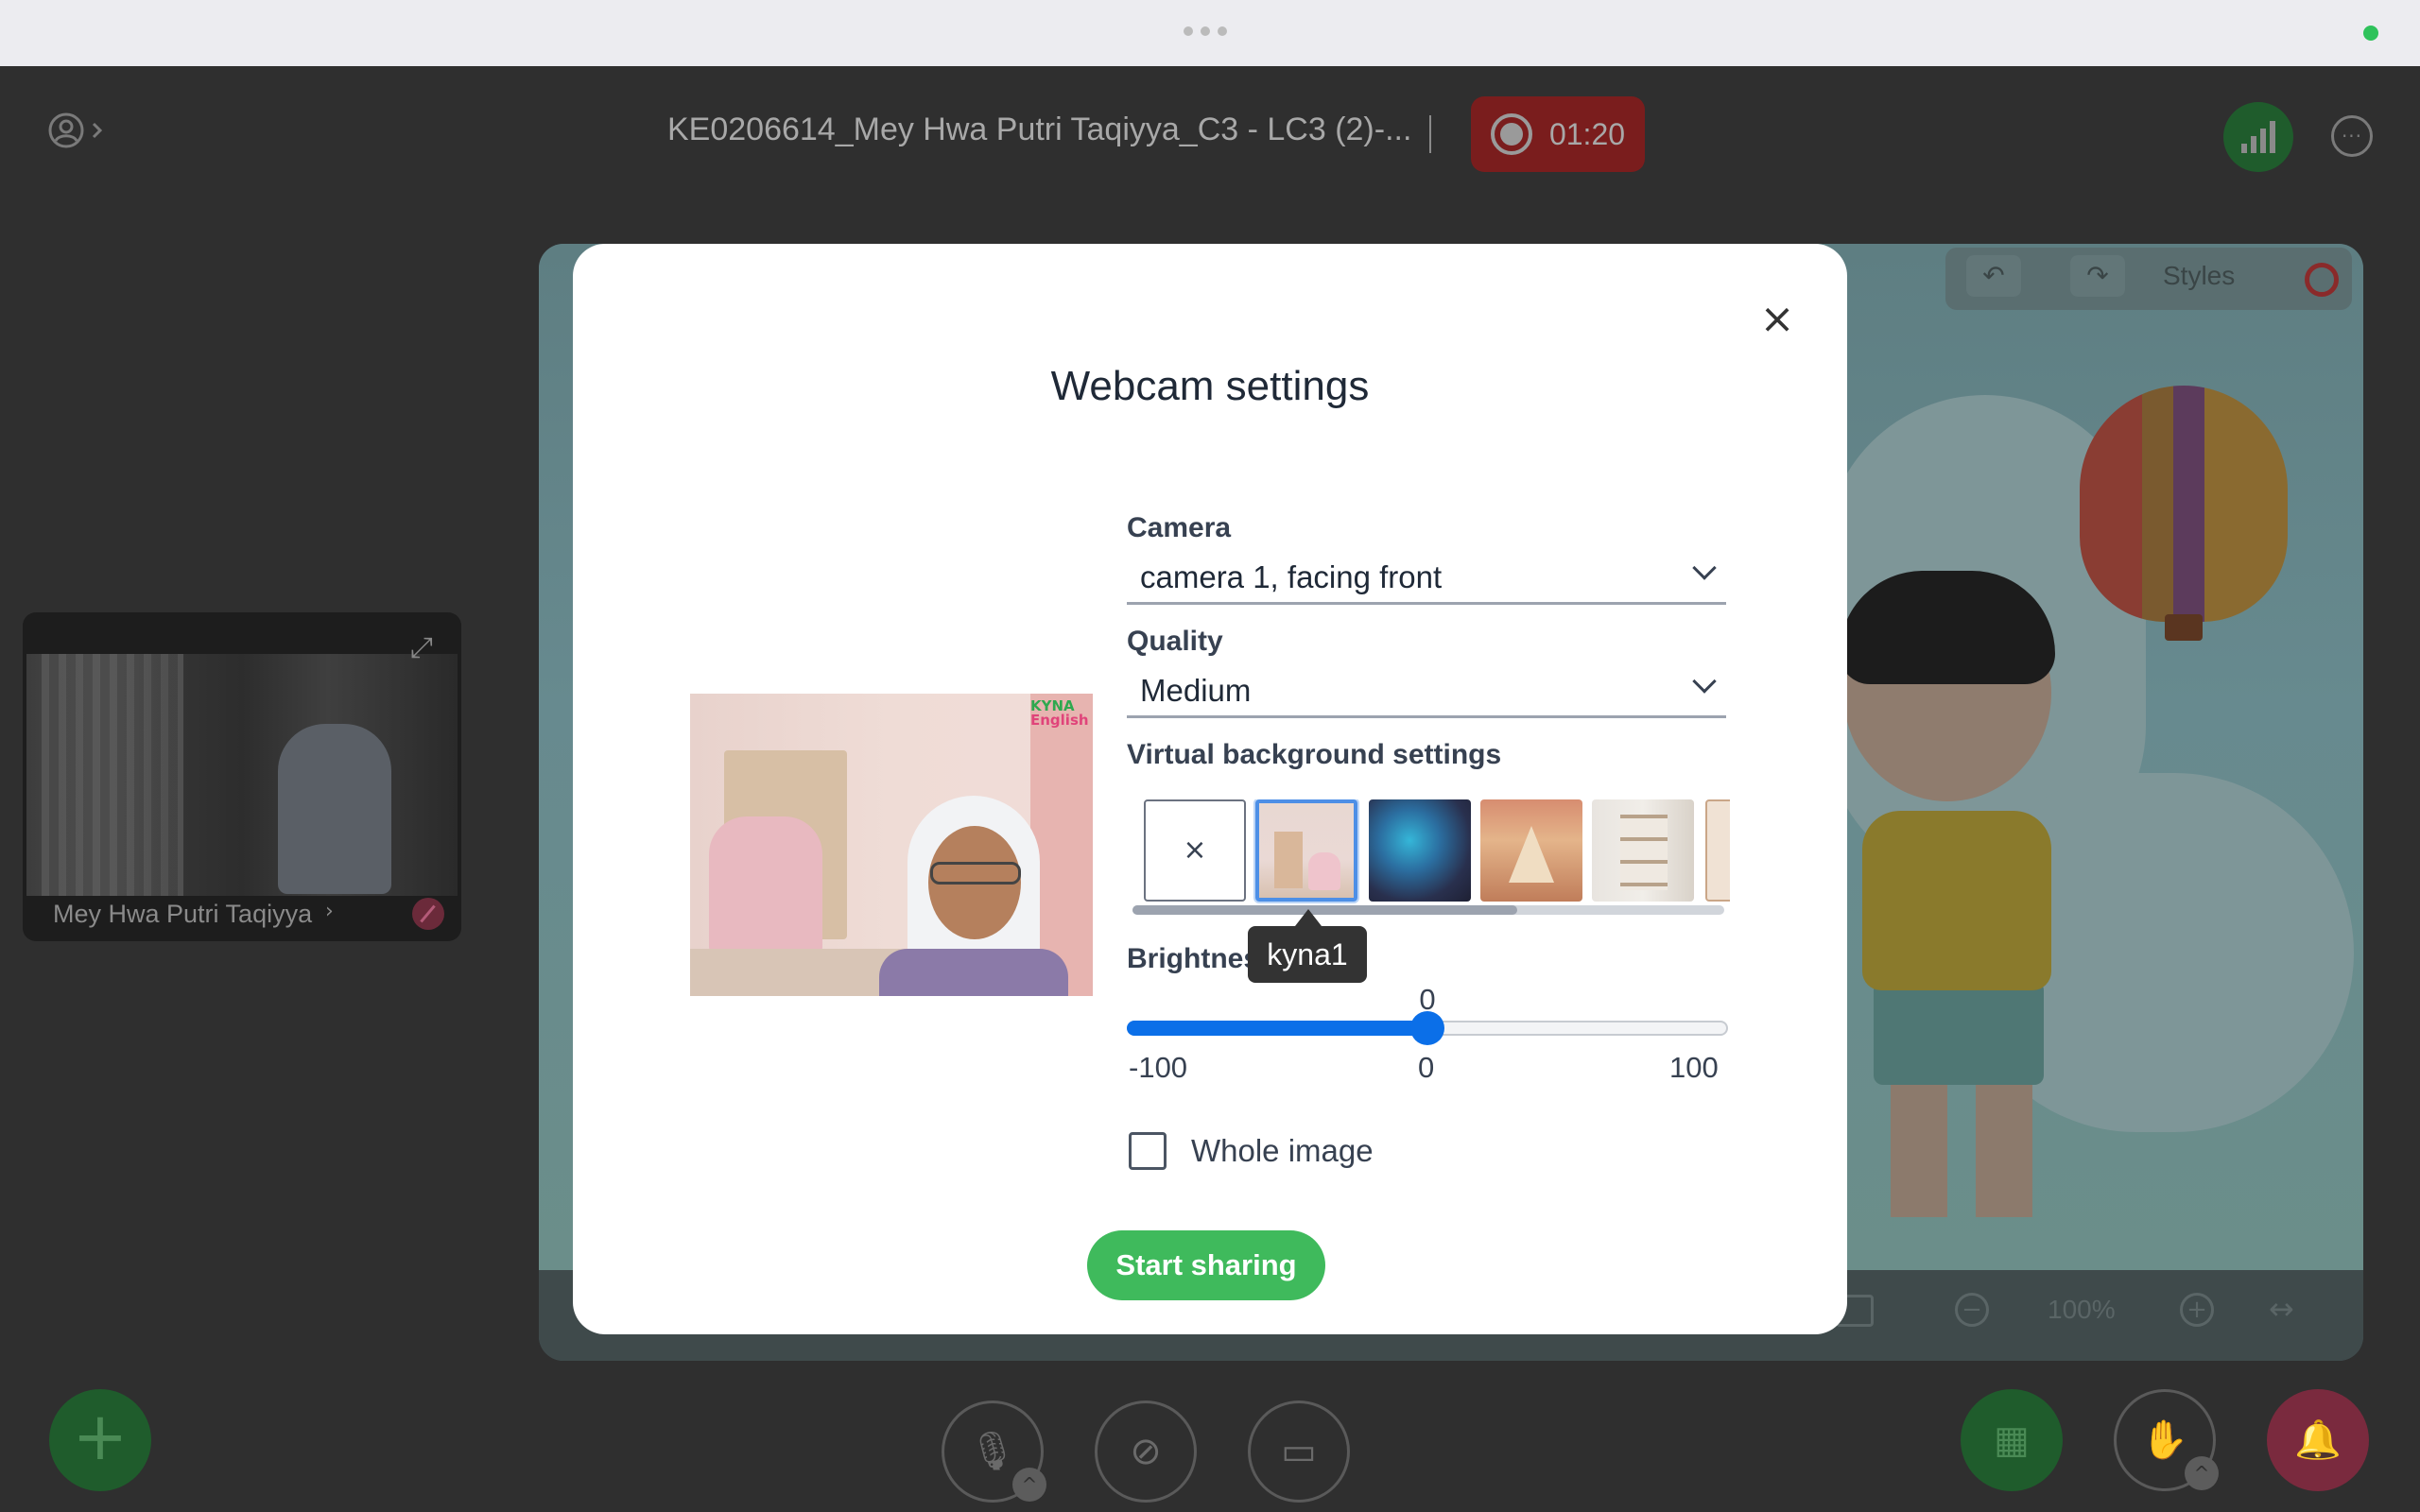 This screenshot has height=1512, width=2420. I want to click on camera-button: ⊘, so click(1146, 1451).